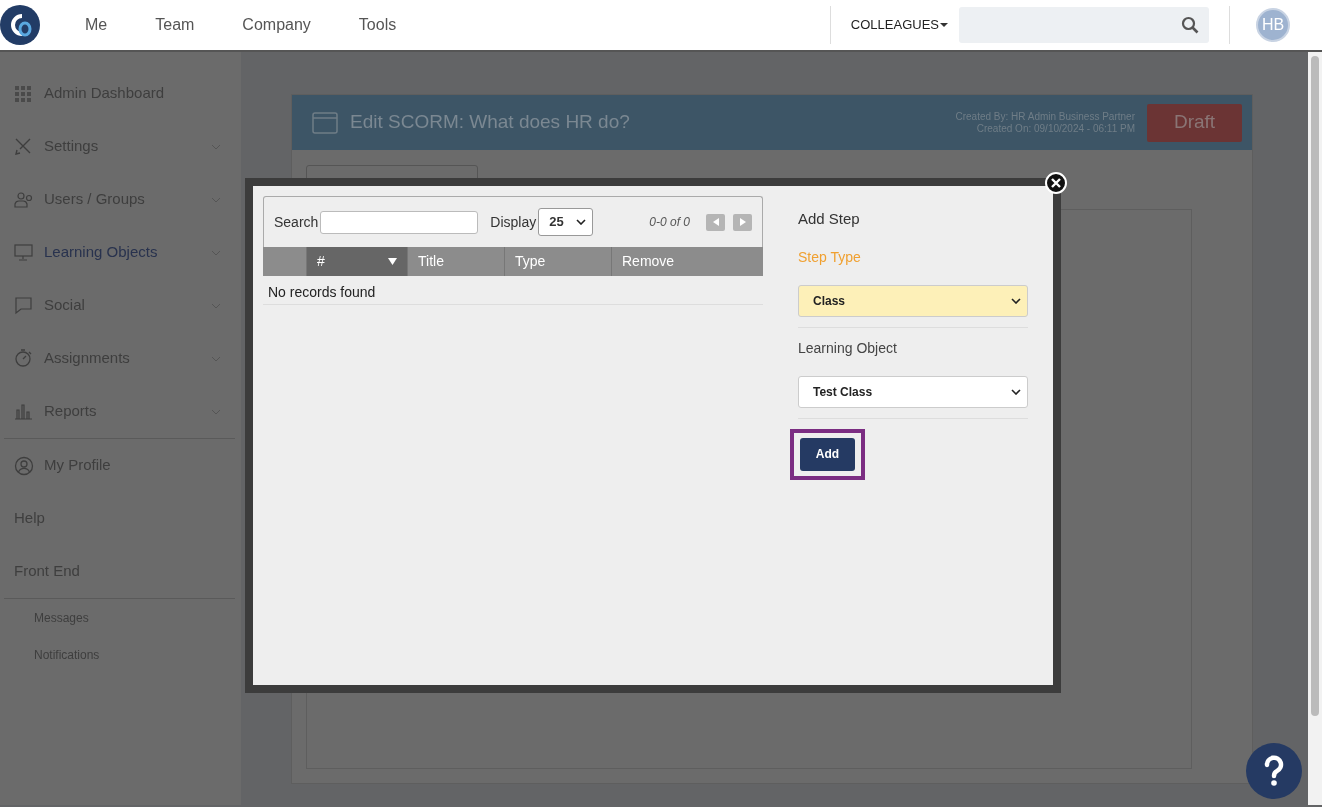 The image size is (1322, 807). Describe the element at coordinates (325, 122) in the screenshot. I see `window-icon` at that location.